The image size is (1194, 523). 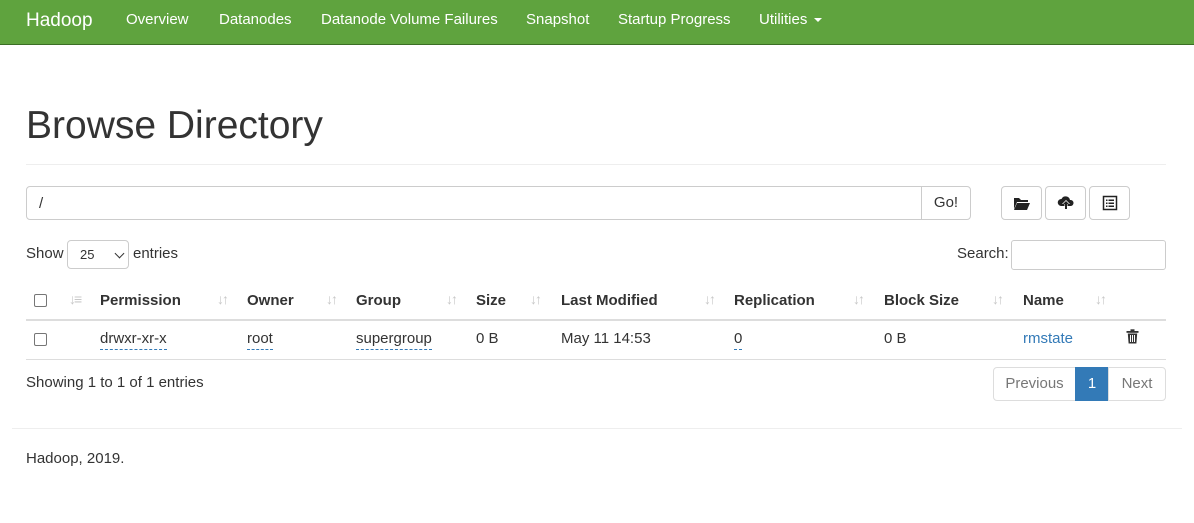 What do you see at coordinates (40, 300) in the screenshot?
I see `select-all-checkbox` at bounding box center [40, 300].